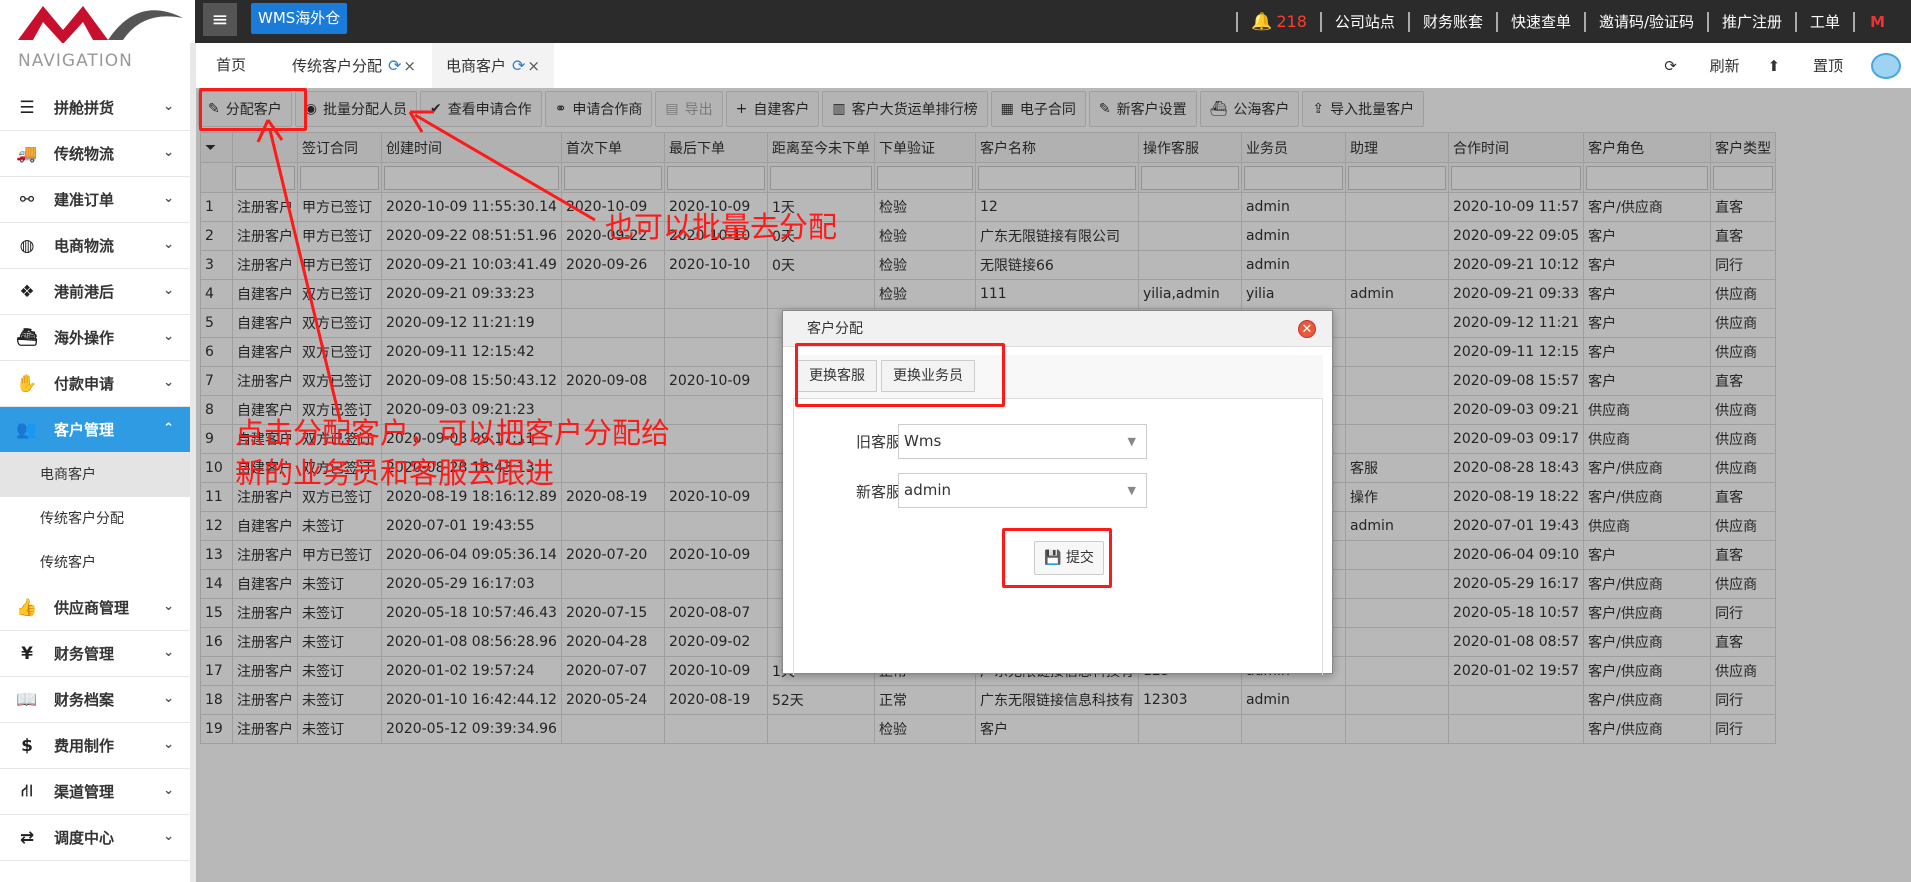 Image resolution: width=1911 pixels, height=882 pixels. Describe the element at coordinates (721, 227) in the screenshot. I see `annotation-batch: 也可以批量去分配` at that location.